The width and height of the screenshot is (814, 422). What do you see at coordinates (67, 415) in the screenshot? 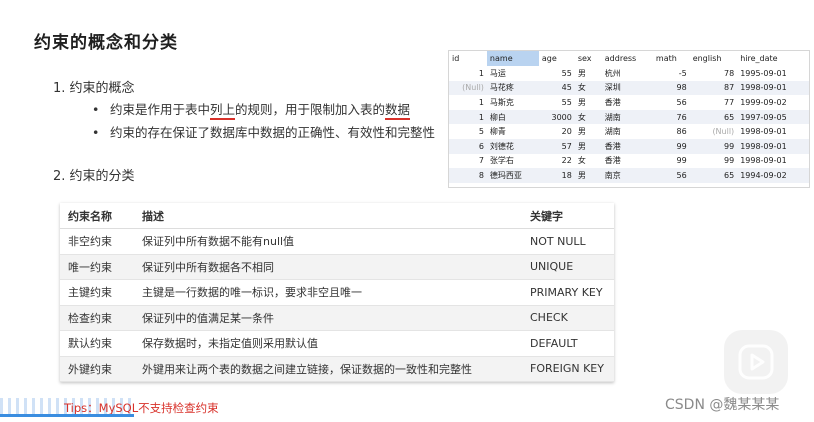
I see `video-progress-bar` at bounding box center [67, 415].